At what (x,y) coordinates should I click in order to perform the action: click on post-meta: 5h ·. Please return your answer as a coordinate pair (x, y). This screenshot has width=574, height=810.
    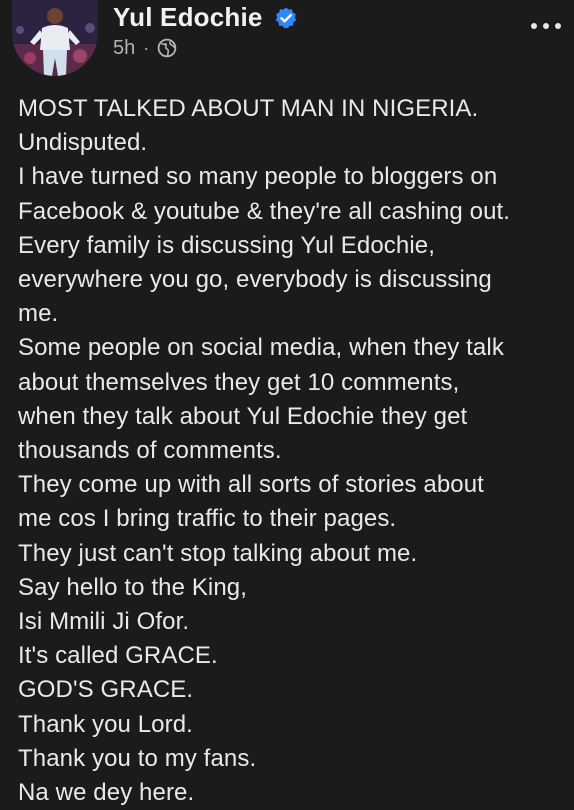
    Looking at the image, I should click on (145, 48).